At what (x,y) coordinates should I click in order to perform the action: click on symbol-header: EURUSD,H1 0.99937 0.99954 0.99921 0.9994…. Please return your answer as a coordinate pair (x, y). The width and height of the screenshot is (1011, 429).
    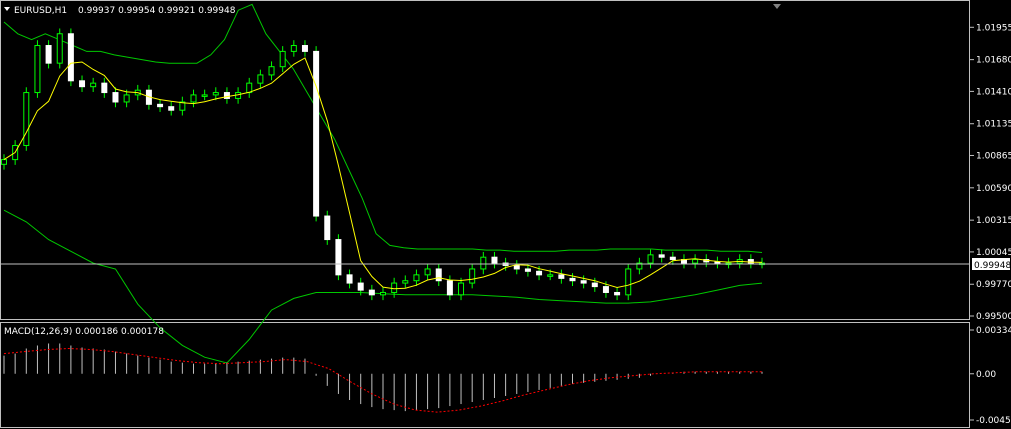
    Looking at the image, I should click on (120, 11).